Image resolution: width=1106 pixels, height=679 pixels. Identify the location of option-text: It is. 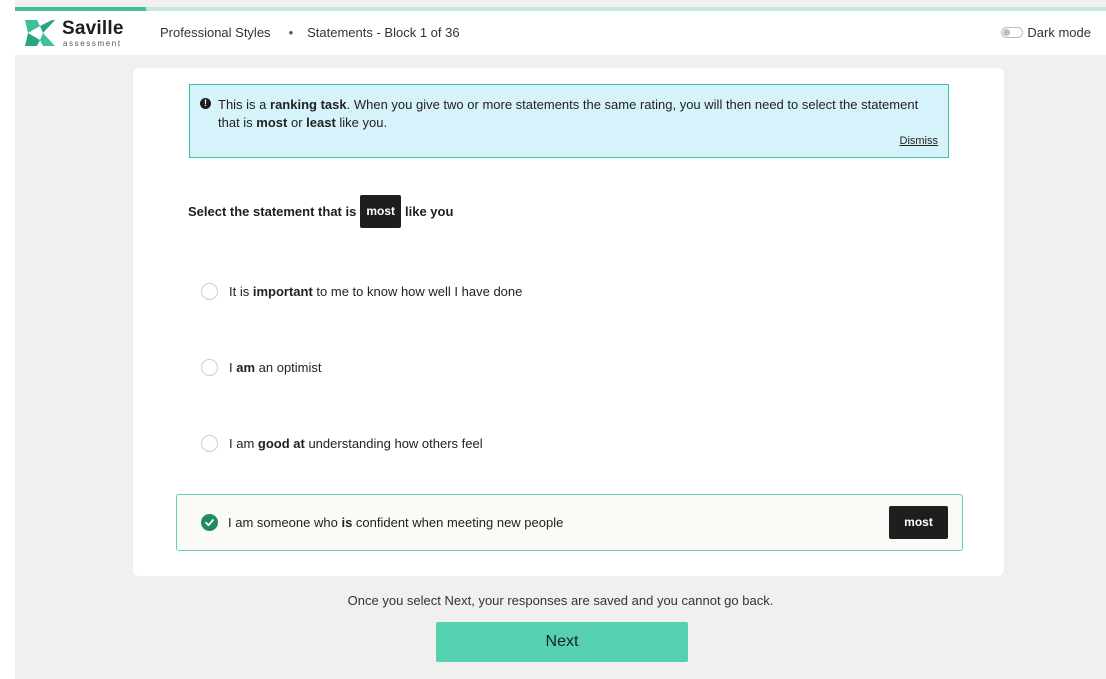
(241, 291).